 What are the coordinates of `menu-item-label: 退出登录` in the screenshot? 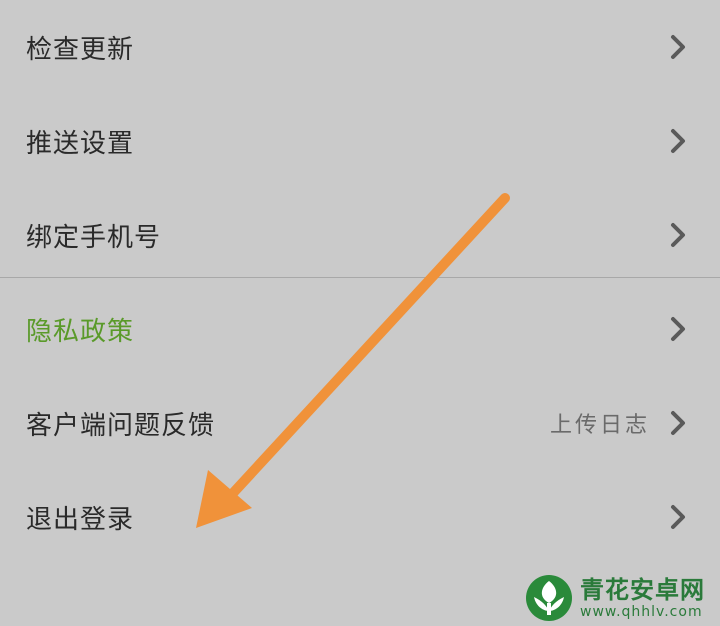 It's located at (80, 519).